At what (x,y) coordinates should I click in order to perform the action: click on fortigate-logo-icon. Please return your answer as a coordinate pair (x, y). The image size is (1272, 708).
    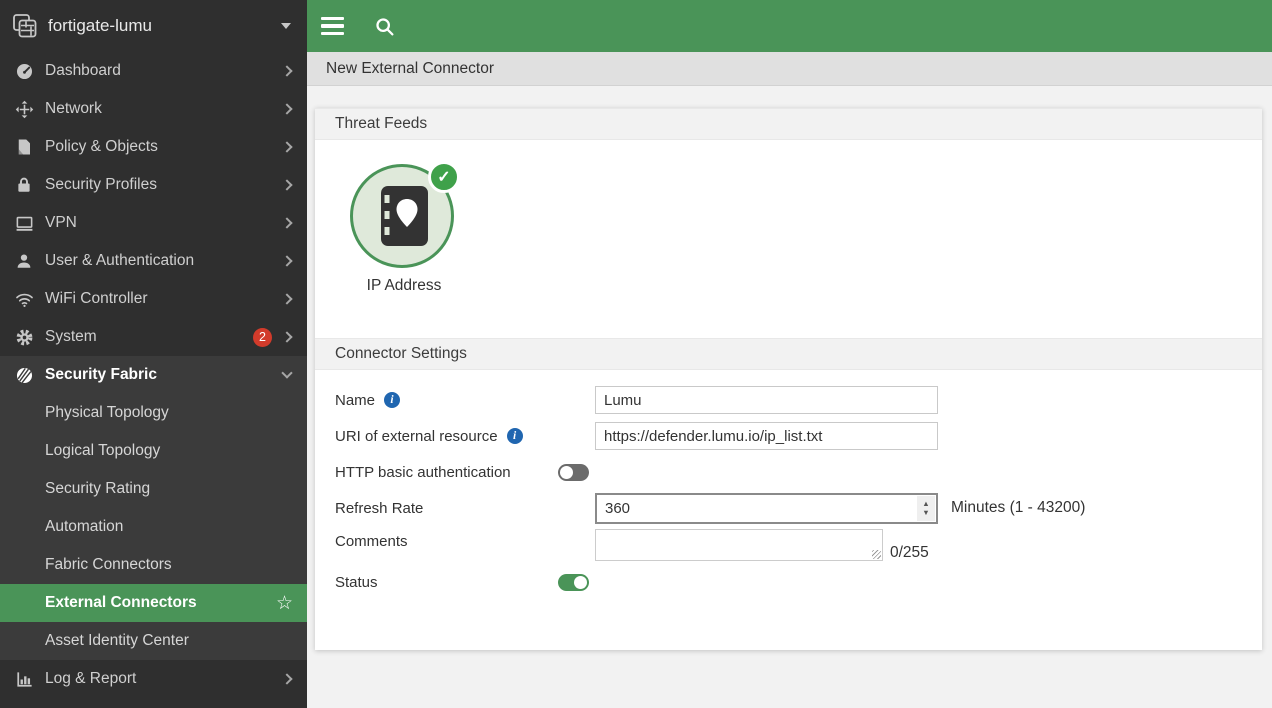
    Looking at the image, I should click on (25, 26).